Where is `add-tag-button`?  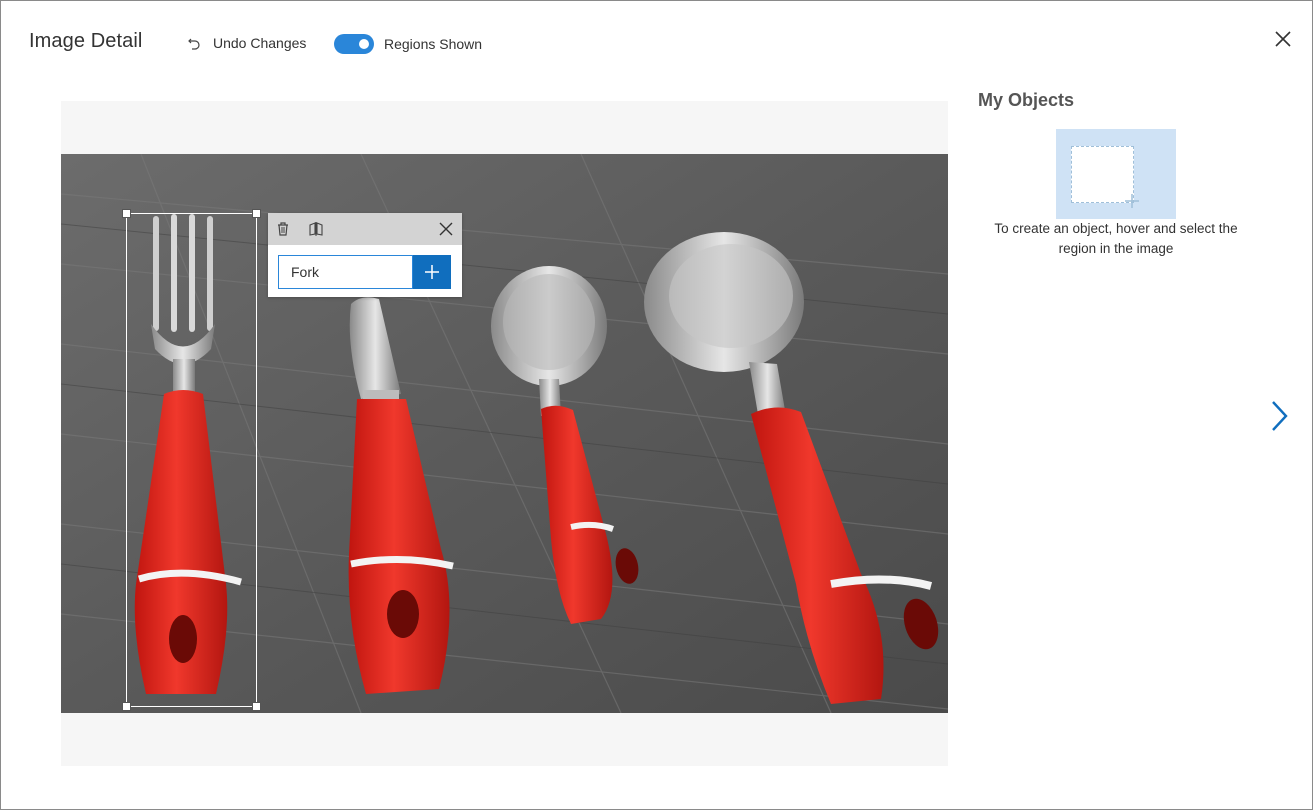 add-tag-button is located at coordinates (432, 272).